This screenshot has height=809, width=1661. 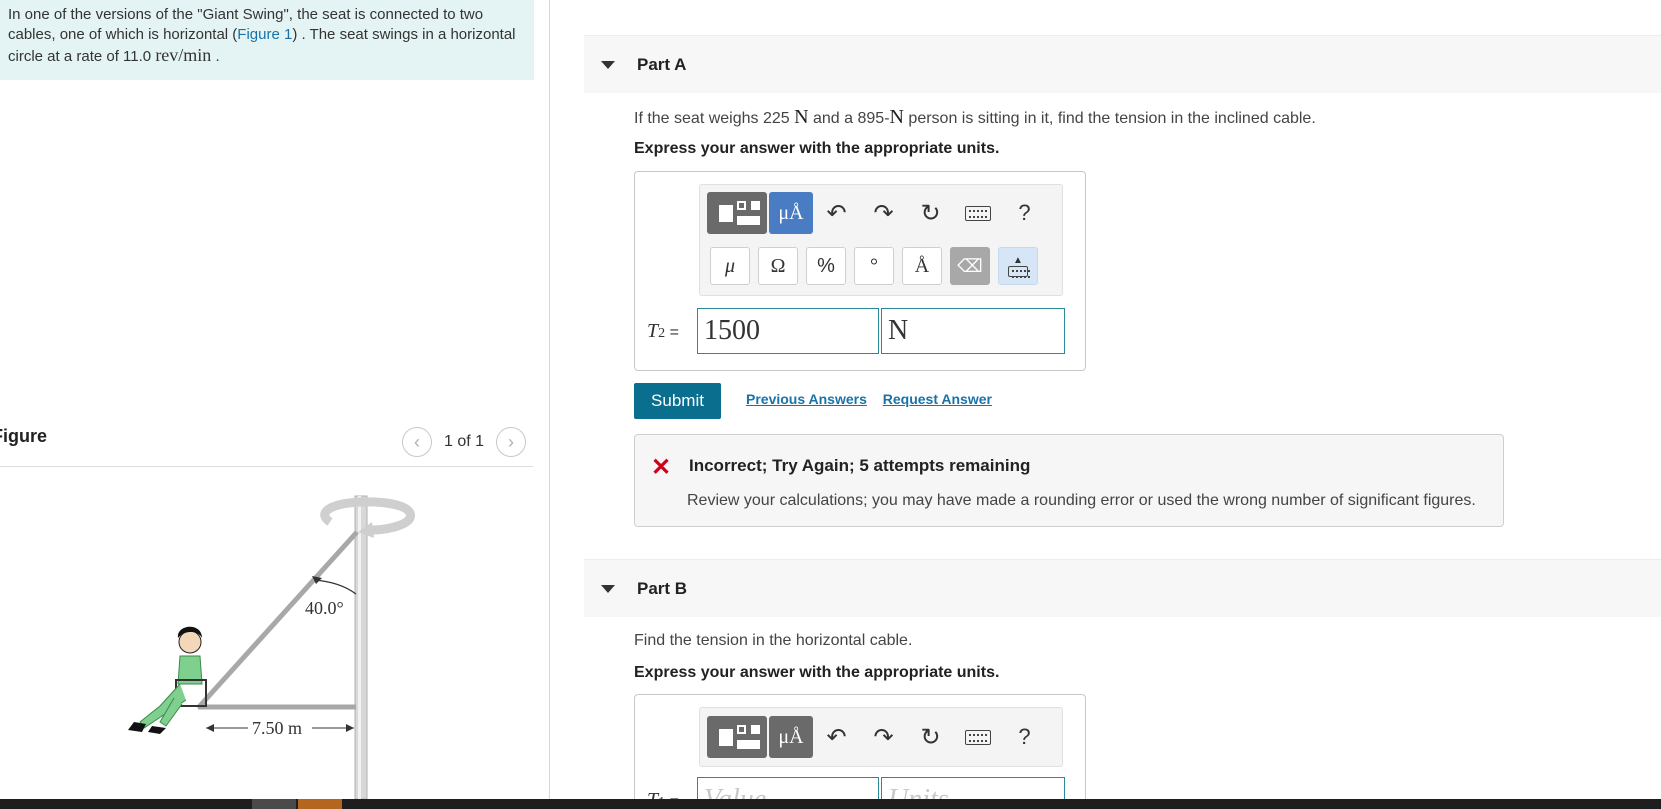 I want to click on keyboard-toggle-icon: ▲, so click(x=1018, y=266).